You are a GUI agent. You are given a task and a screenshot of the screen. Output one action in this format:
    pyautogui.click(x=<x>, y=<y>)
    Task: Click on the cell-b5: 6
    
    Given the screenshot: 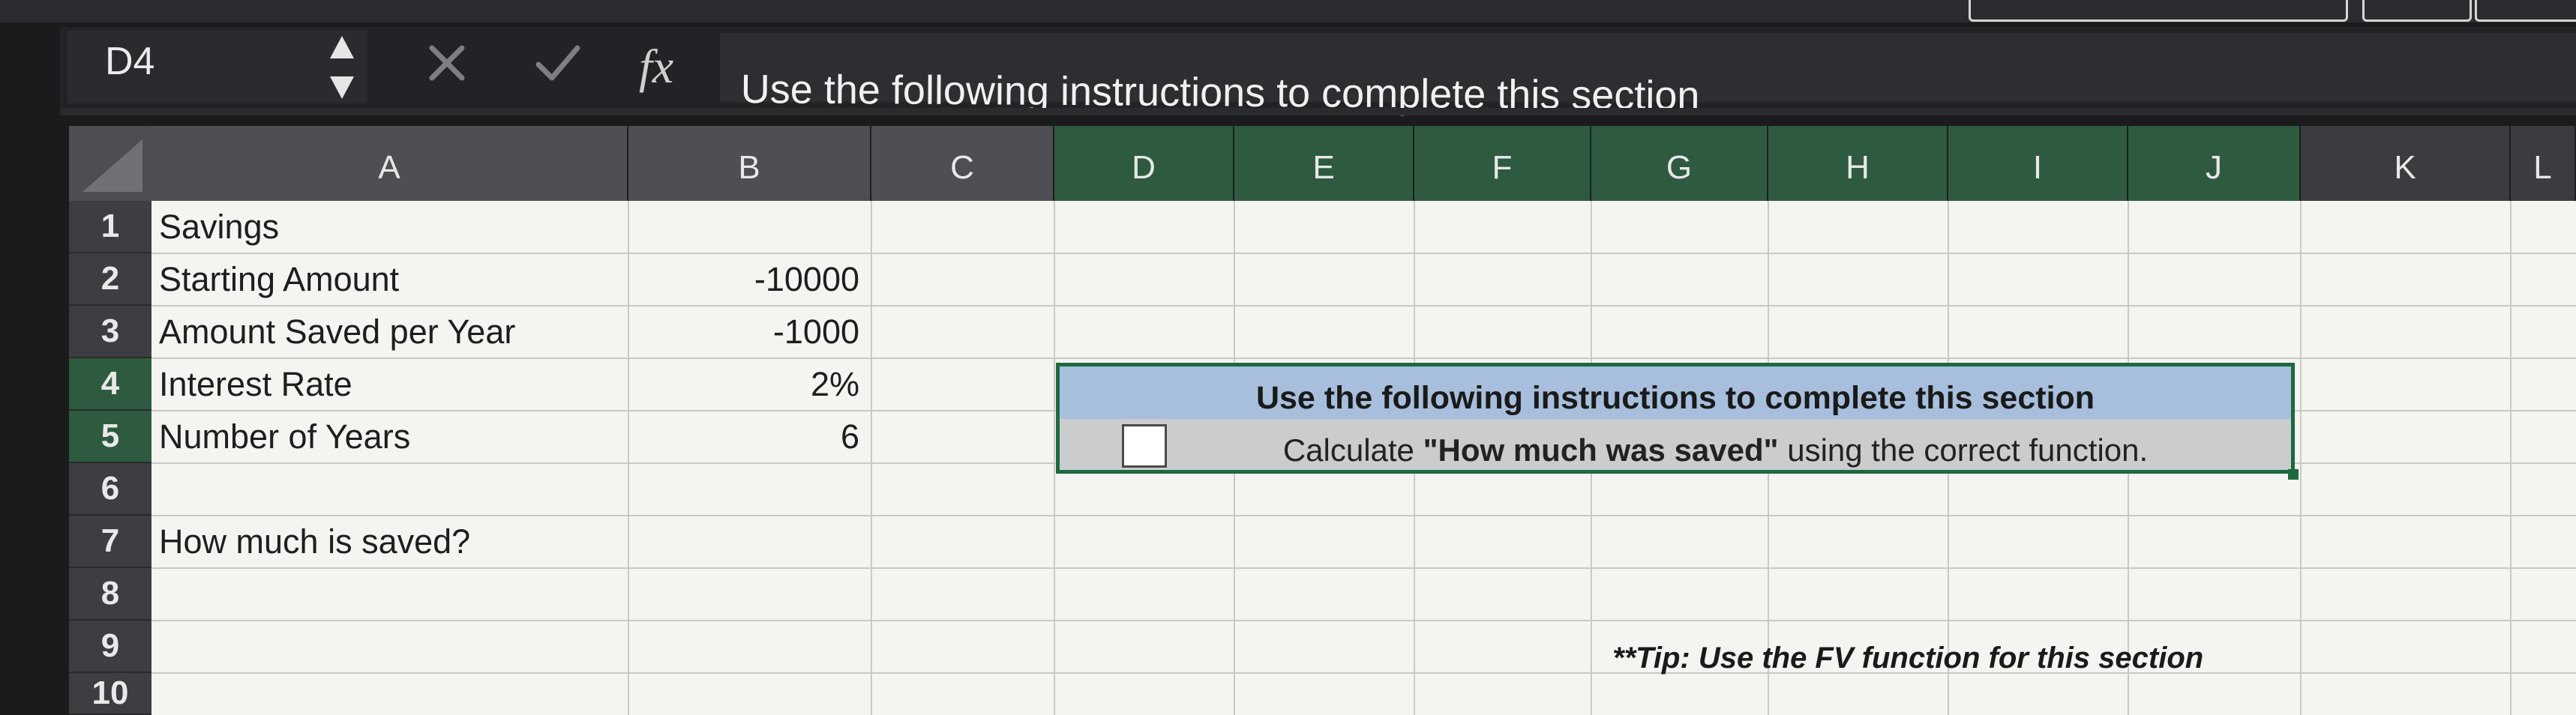 What is the action you would take?
    pyautogui.click(x=745, y=437)
    